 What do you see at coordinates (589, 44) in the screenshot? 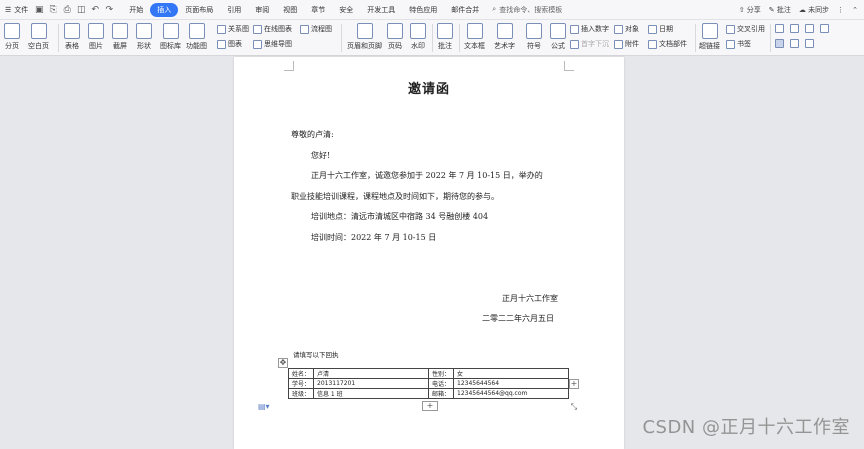
I see `drop-cap-button: 首字下沉` at bounding box center [589, 44].